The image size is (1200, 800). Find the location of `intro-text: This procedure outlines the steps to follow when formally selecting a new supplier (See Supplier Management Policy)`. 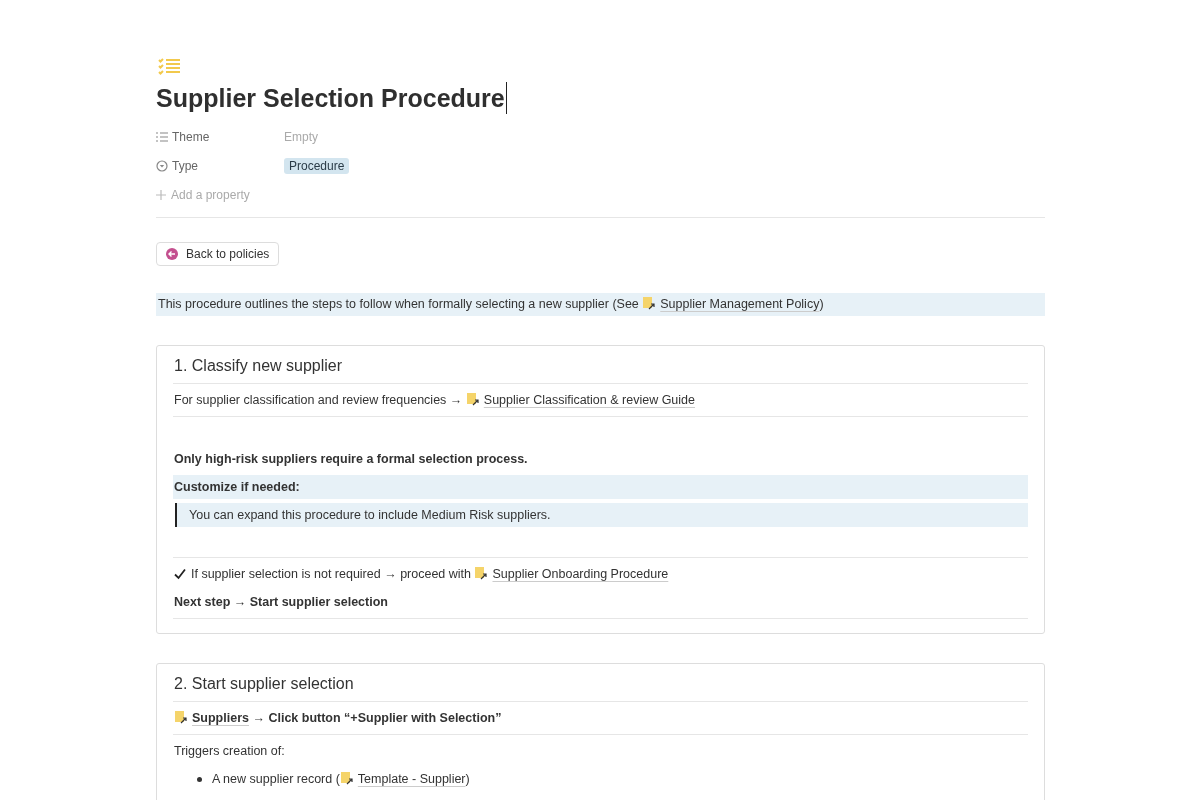

intro-text: This procedure outlines the steps to follow when formally selecting a new supplier (See Supplier Management Policy) is located at coordinates (600, 304).